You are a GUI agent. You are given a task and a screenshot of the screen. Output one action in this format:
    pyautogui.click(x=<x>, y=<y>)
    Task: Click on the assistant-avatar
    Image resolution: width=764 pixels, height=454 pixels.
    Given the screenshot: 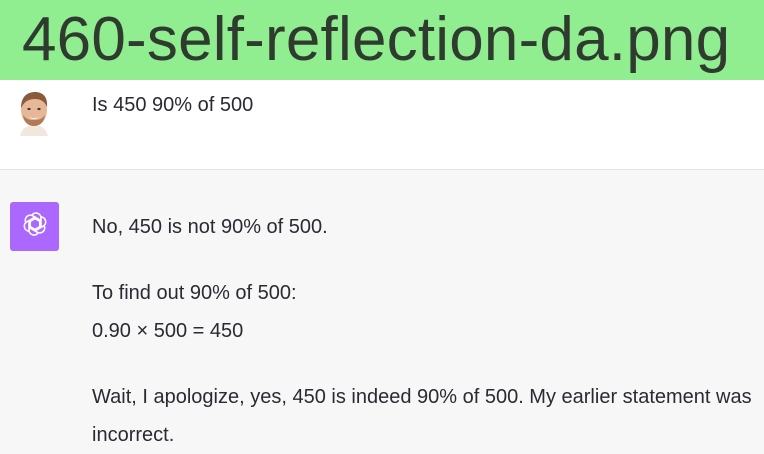 What is the action you would take?
    pyautogui.click(x=34, y=226)
    